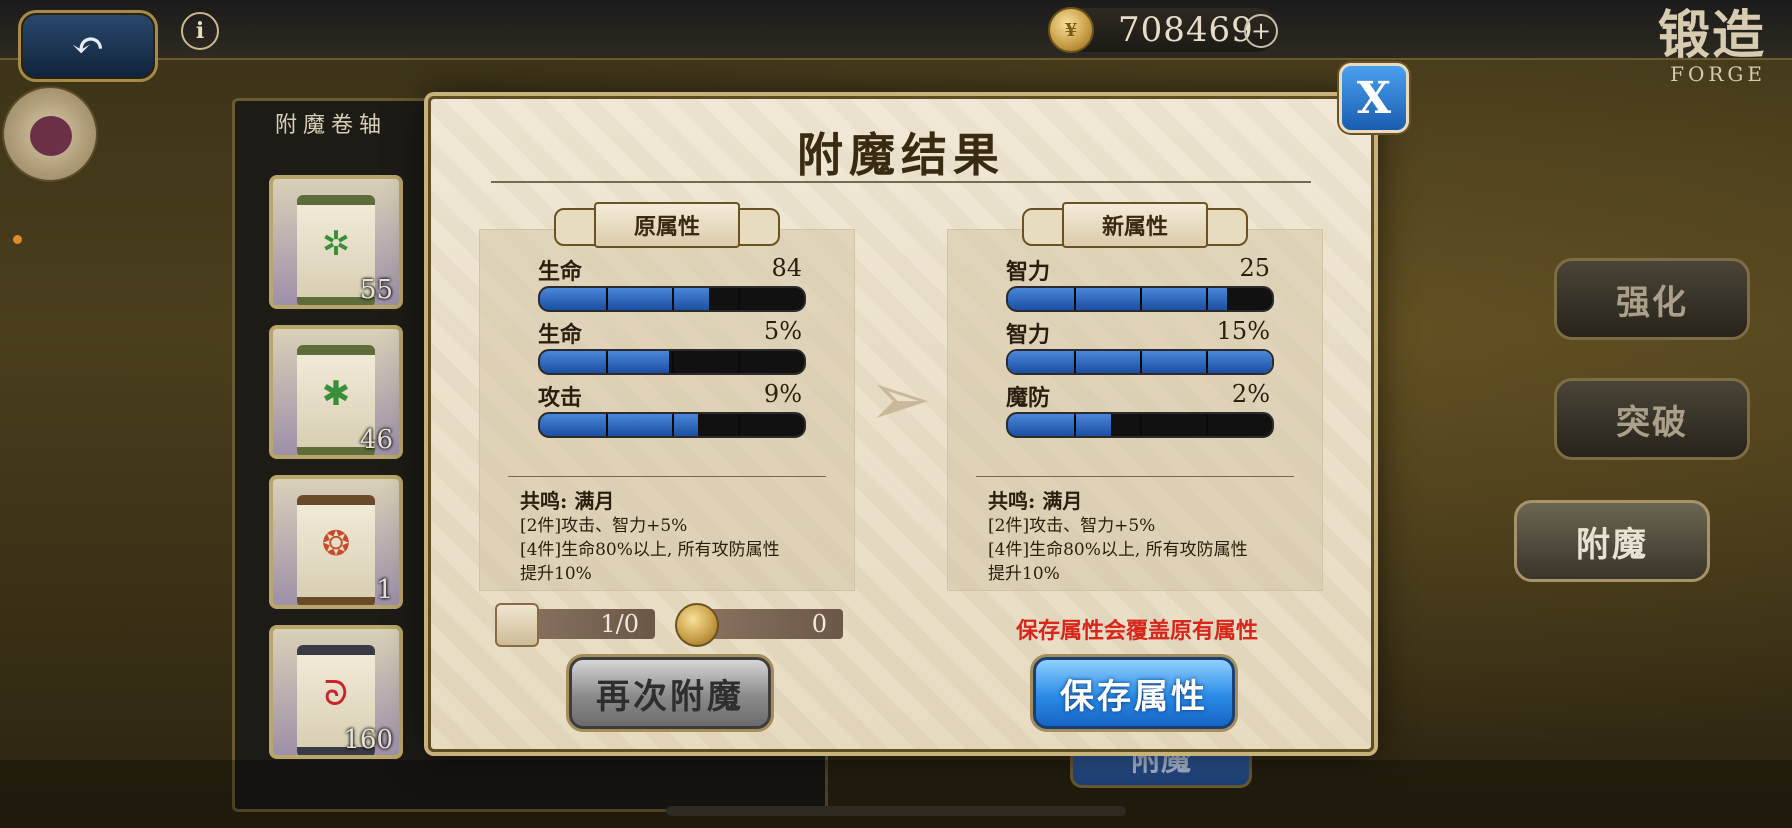 This screenshot has width=1792, height=828. Describe the element at coordinates (376, 440) in the screenshot. I see `scroll-count: 46` at that location.